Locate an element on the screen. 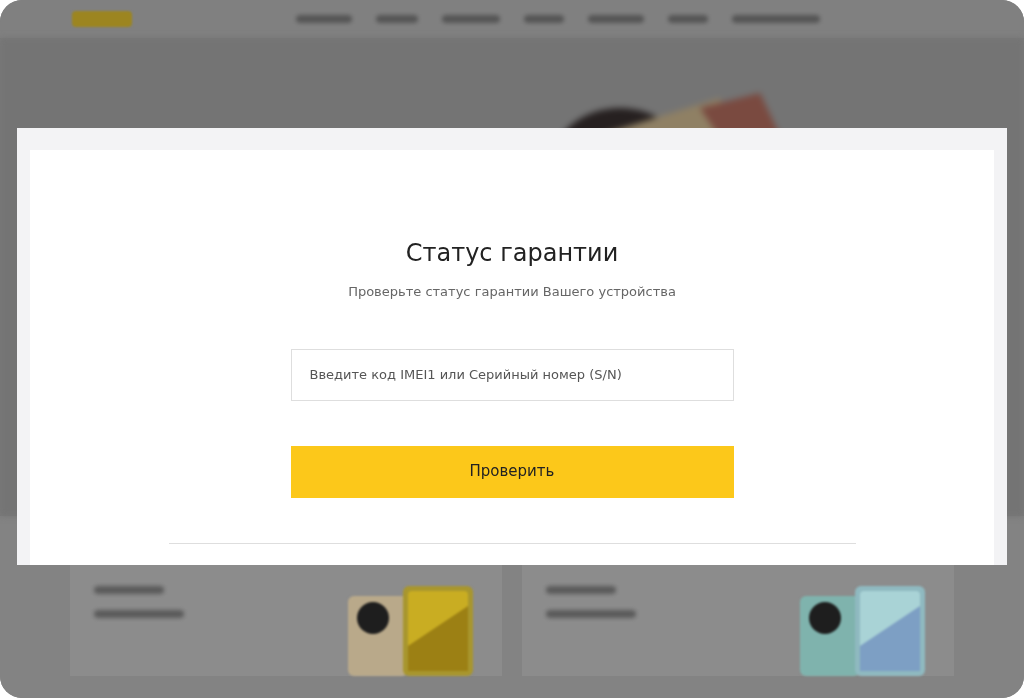  dialog-title: Статус гарантии is located at coordinates (512, 253).